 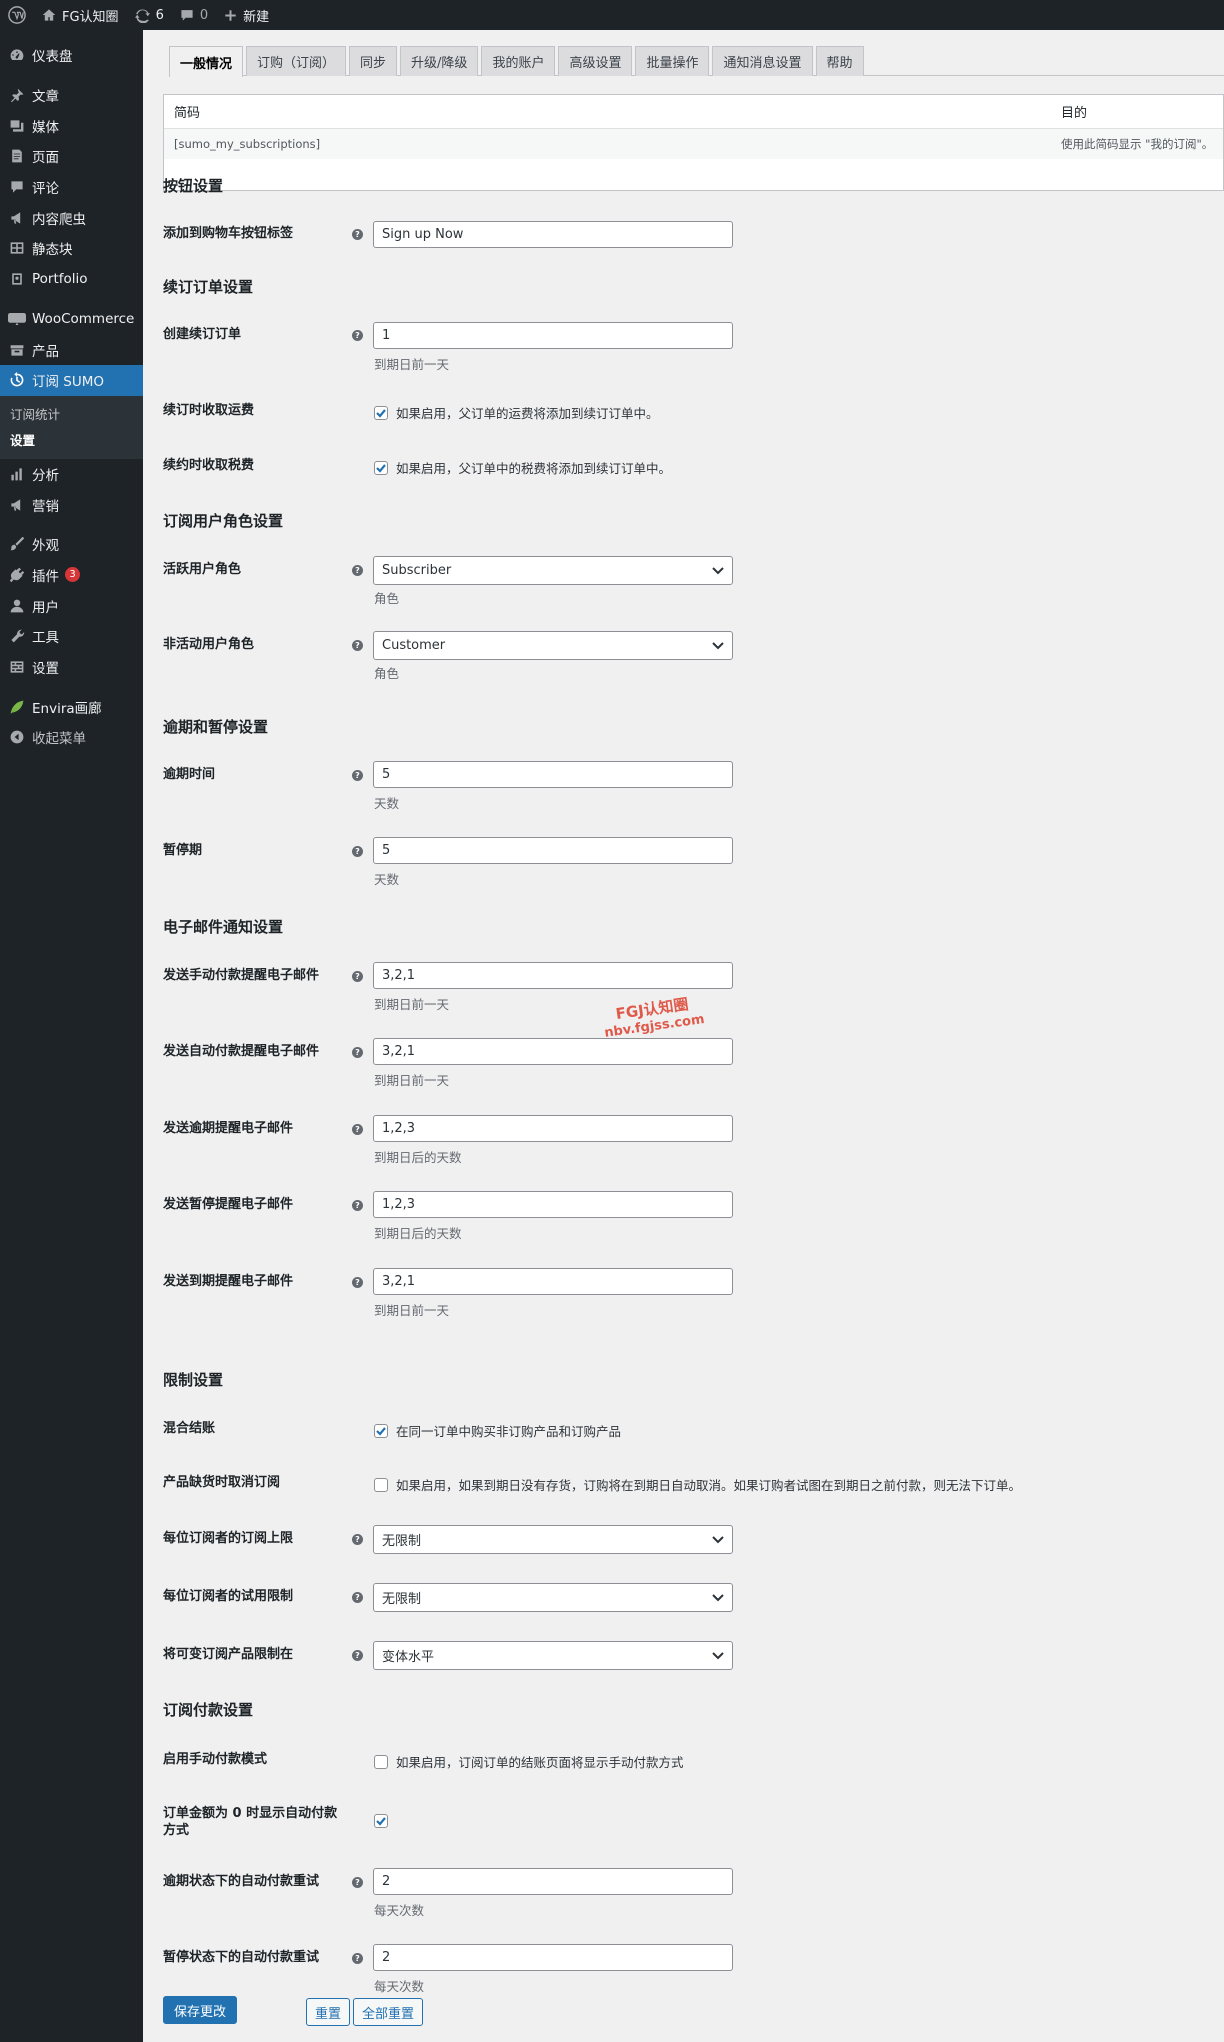 What do you see at coordinates (17, 15) in the screenshot?
I see `wp-logo-button` at bounding box center [17, 15].